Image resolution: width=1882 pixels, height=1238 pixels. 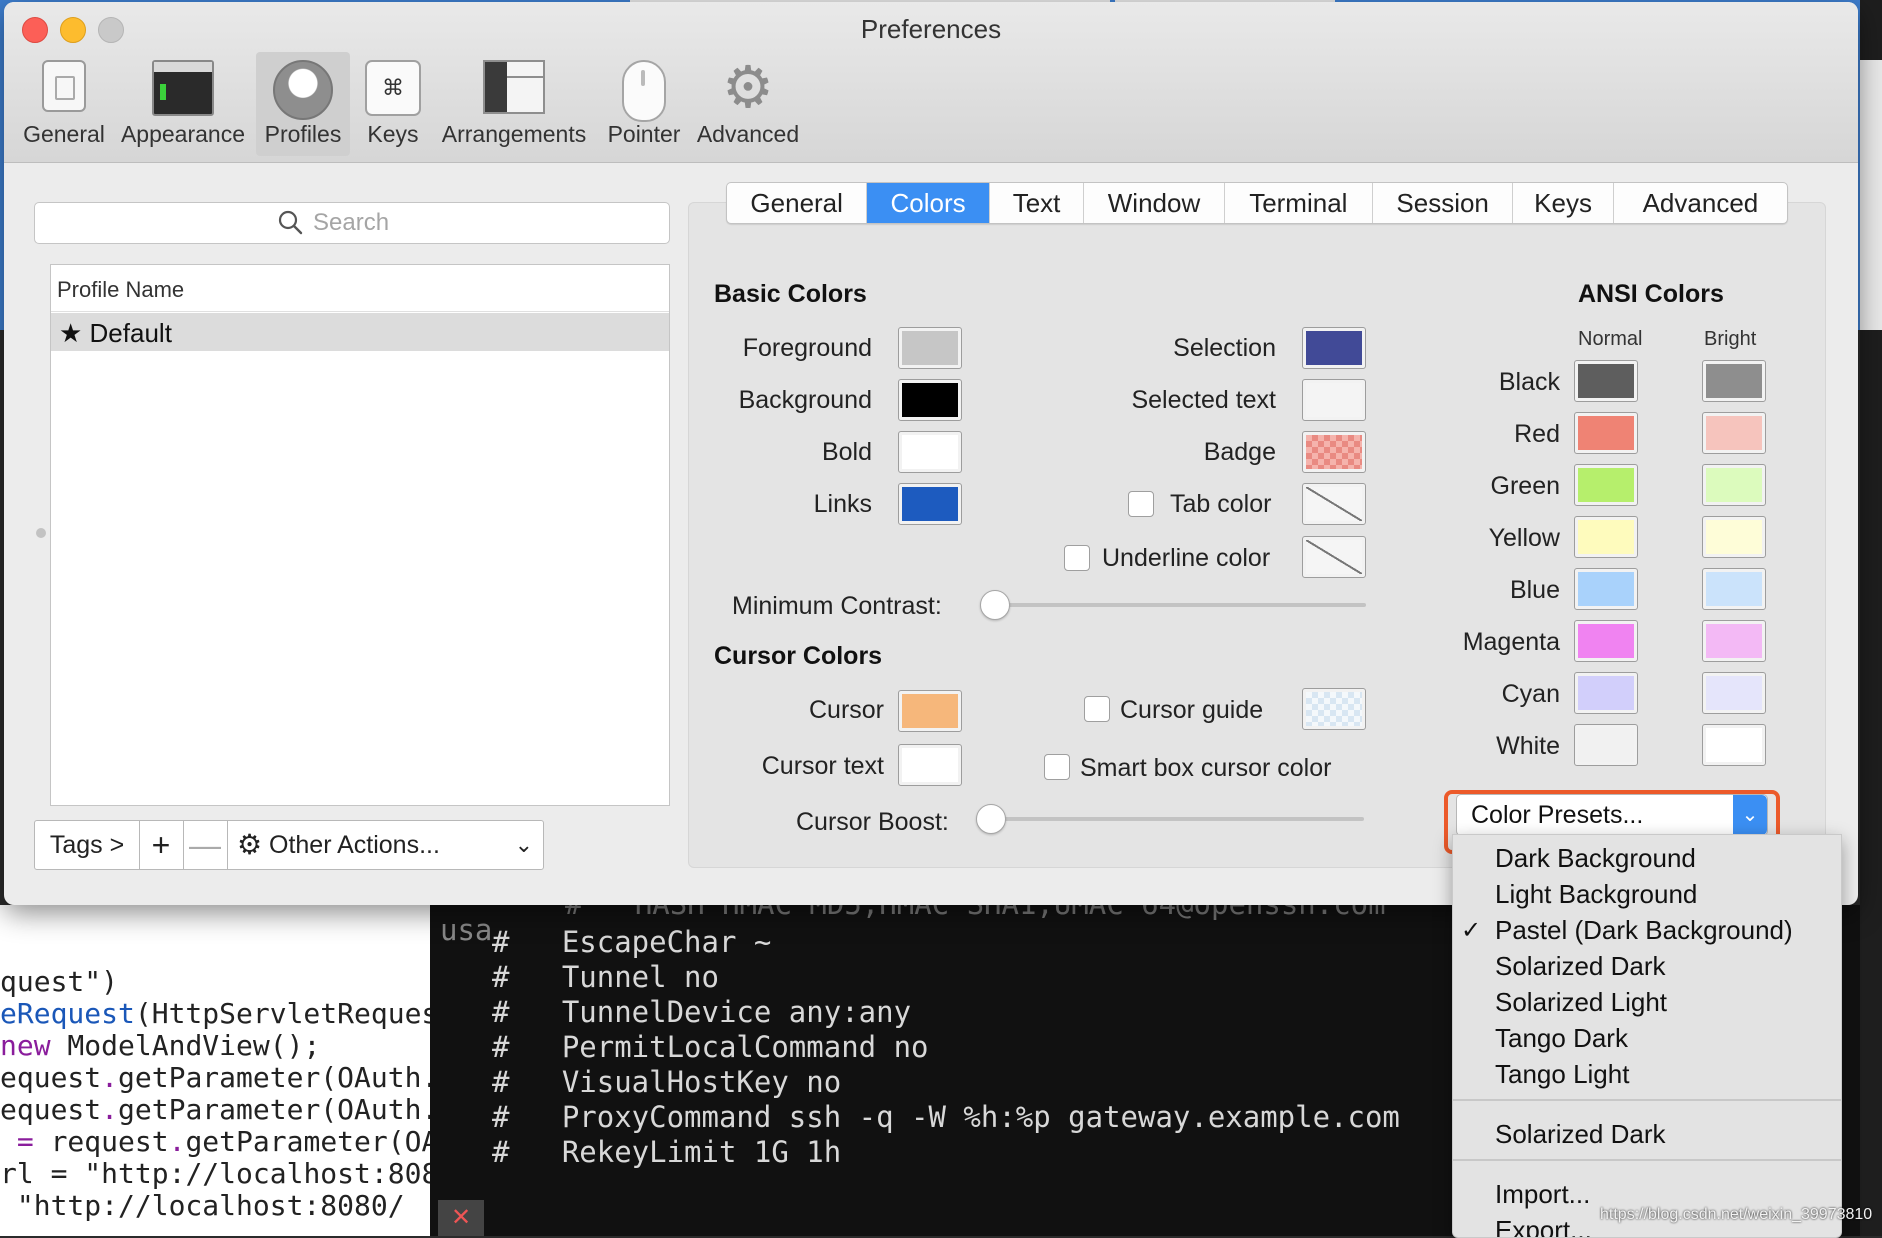 What do you see at coordinates (1734, 641) in the screenshot?
I see `ansi-magenta-bright-well` at bounding box center [1734, 641].